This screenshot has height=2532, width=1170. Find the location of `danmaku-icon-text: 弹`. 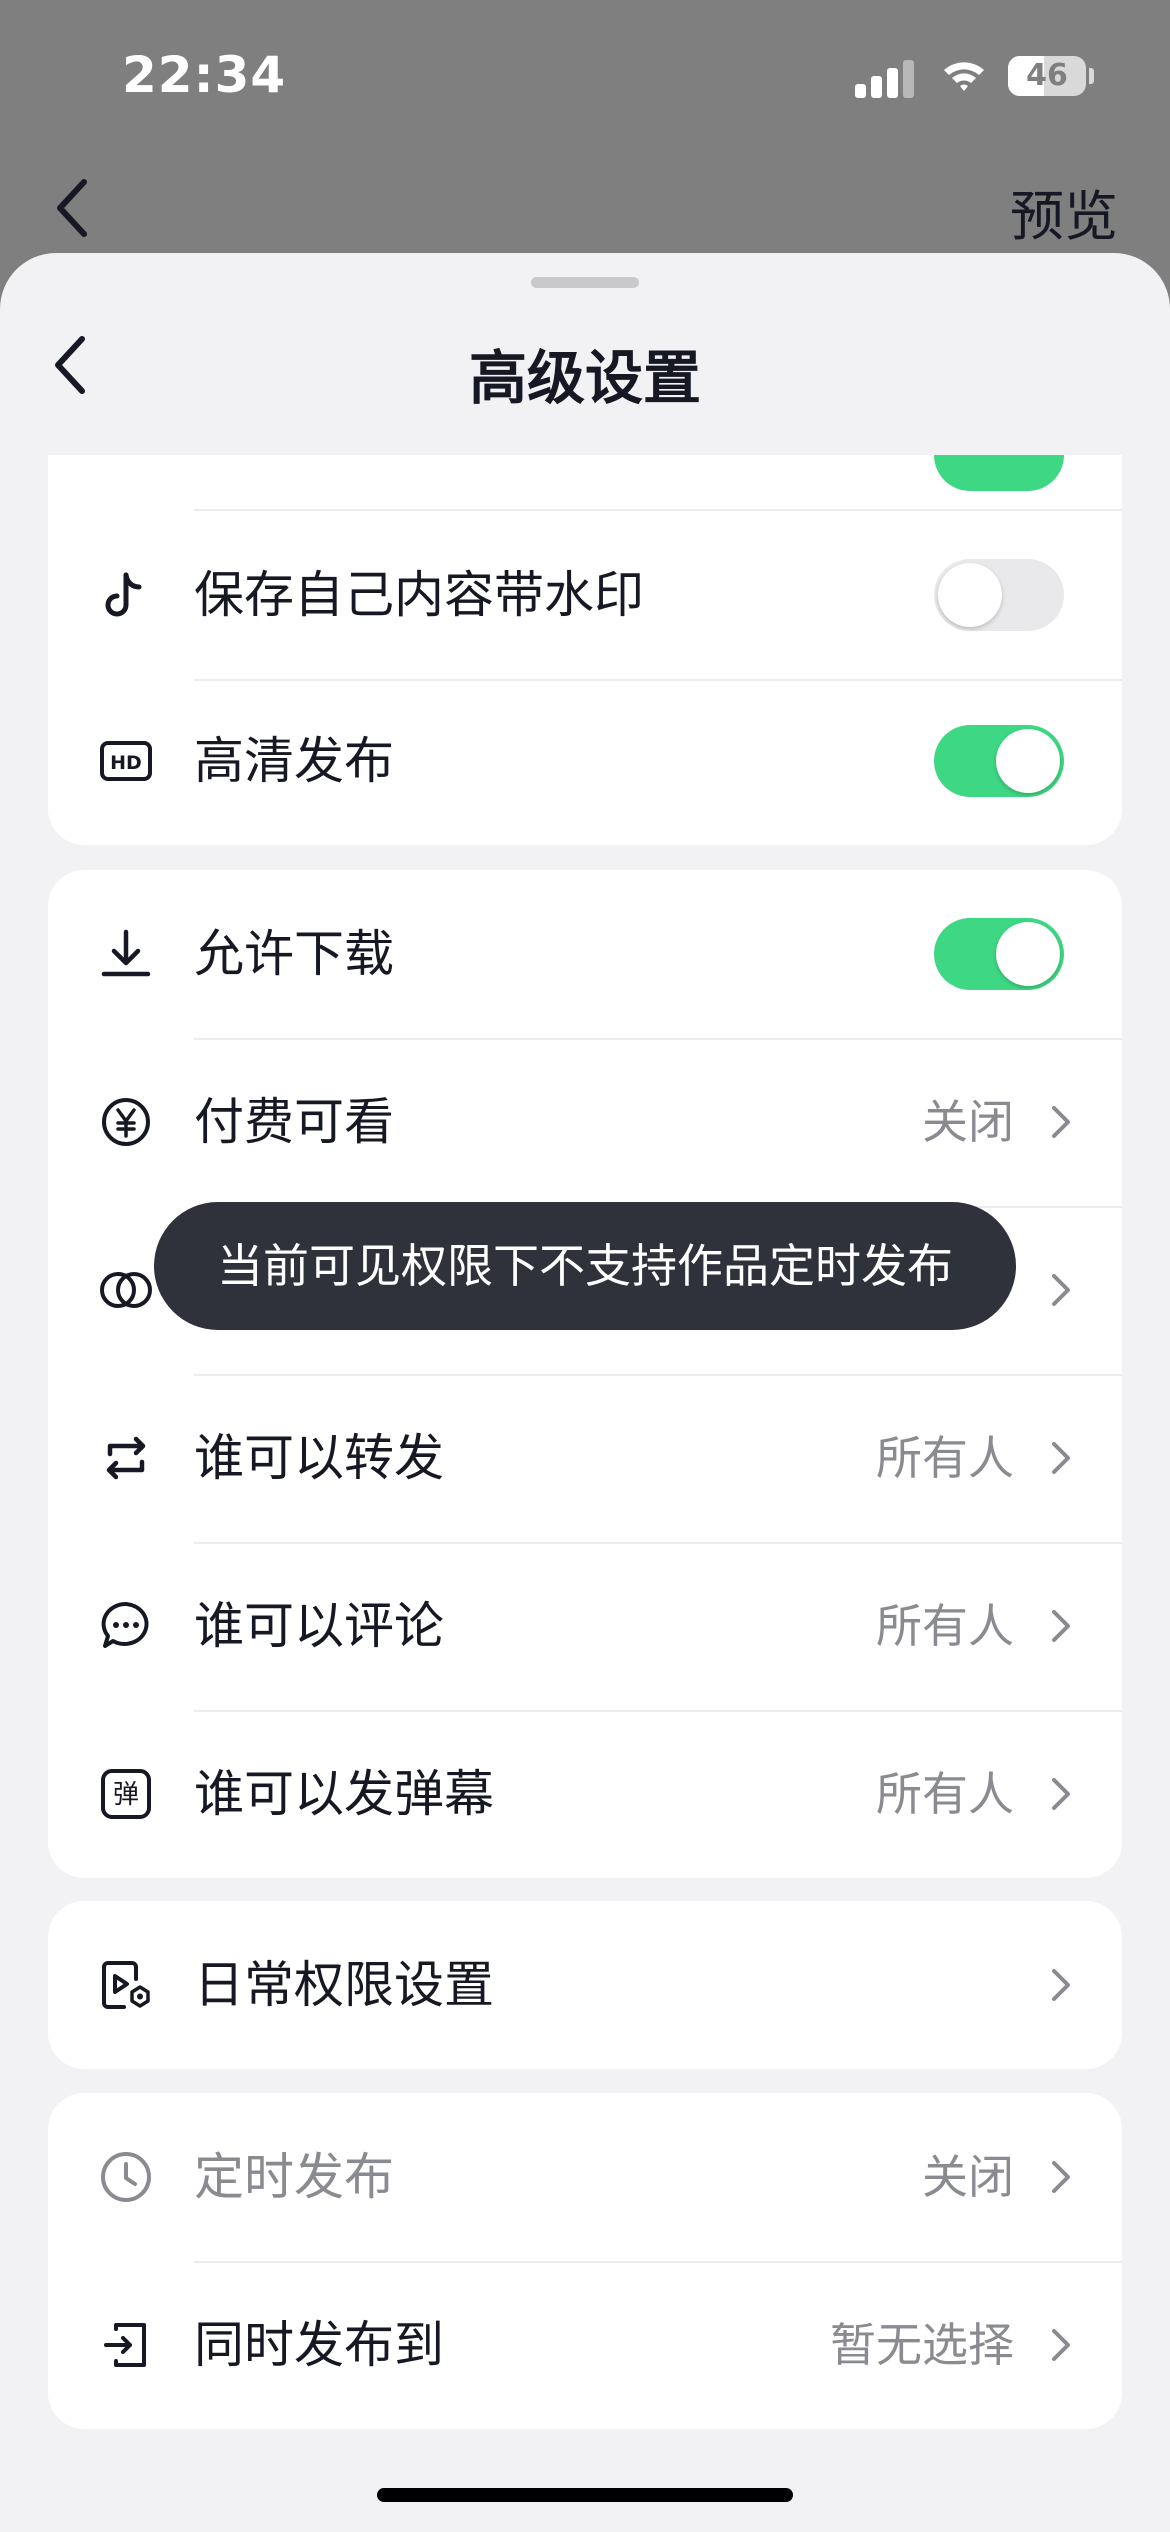

danmaku-icon-text: 弹 is located at coordinates (126, 1795).